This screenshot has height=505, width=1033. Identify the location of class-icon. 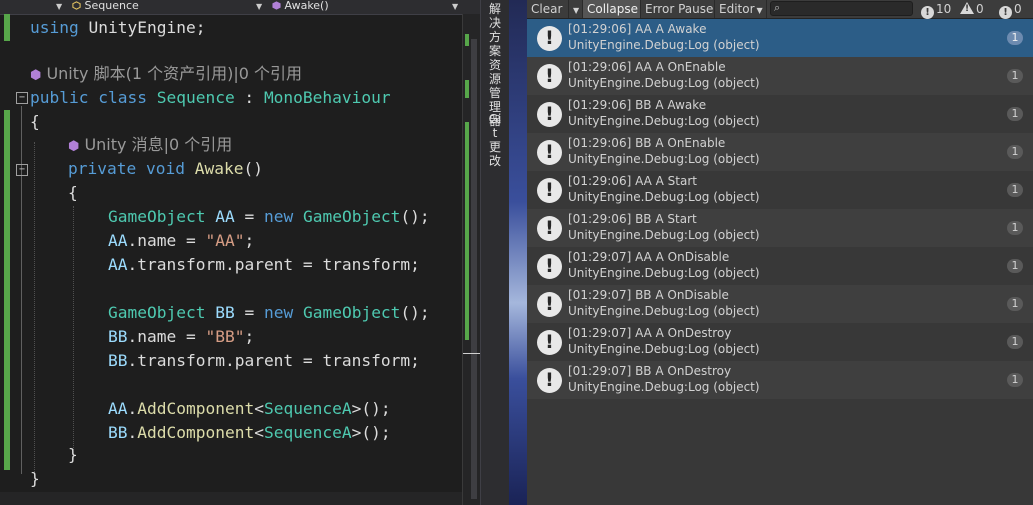
(76, 5).